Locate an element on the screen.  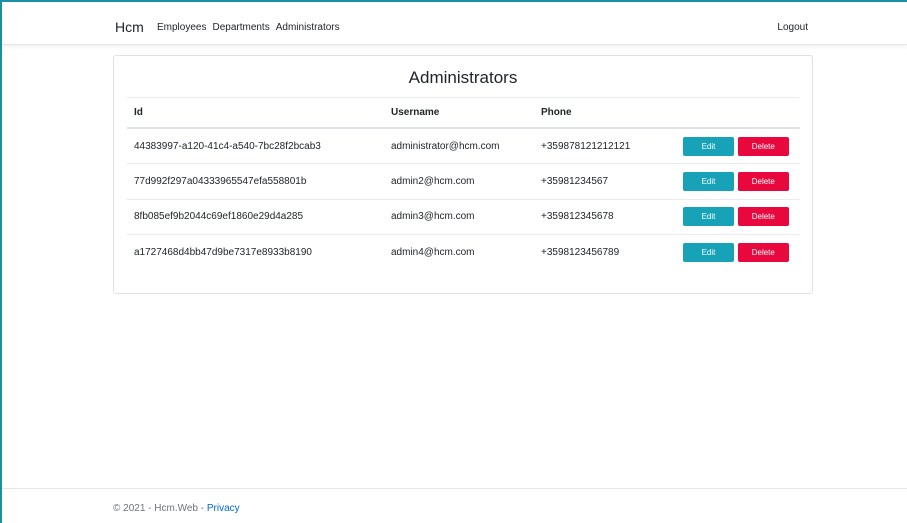
column-header-actions is located at coordinates (739, 113).